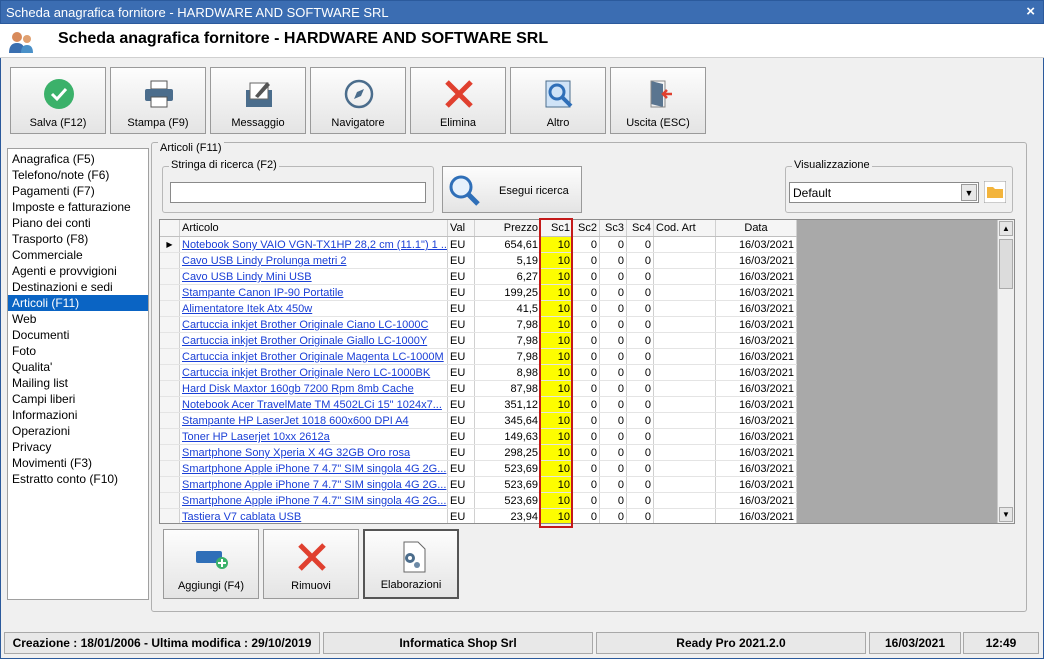 This screenshot has height=659, width=1044. I want to click on article-link: Alimentatore Itek Atx 450w, so click(314, 308).